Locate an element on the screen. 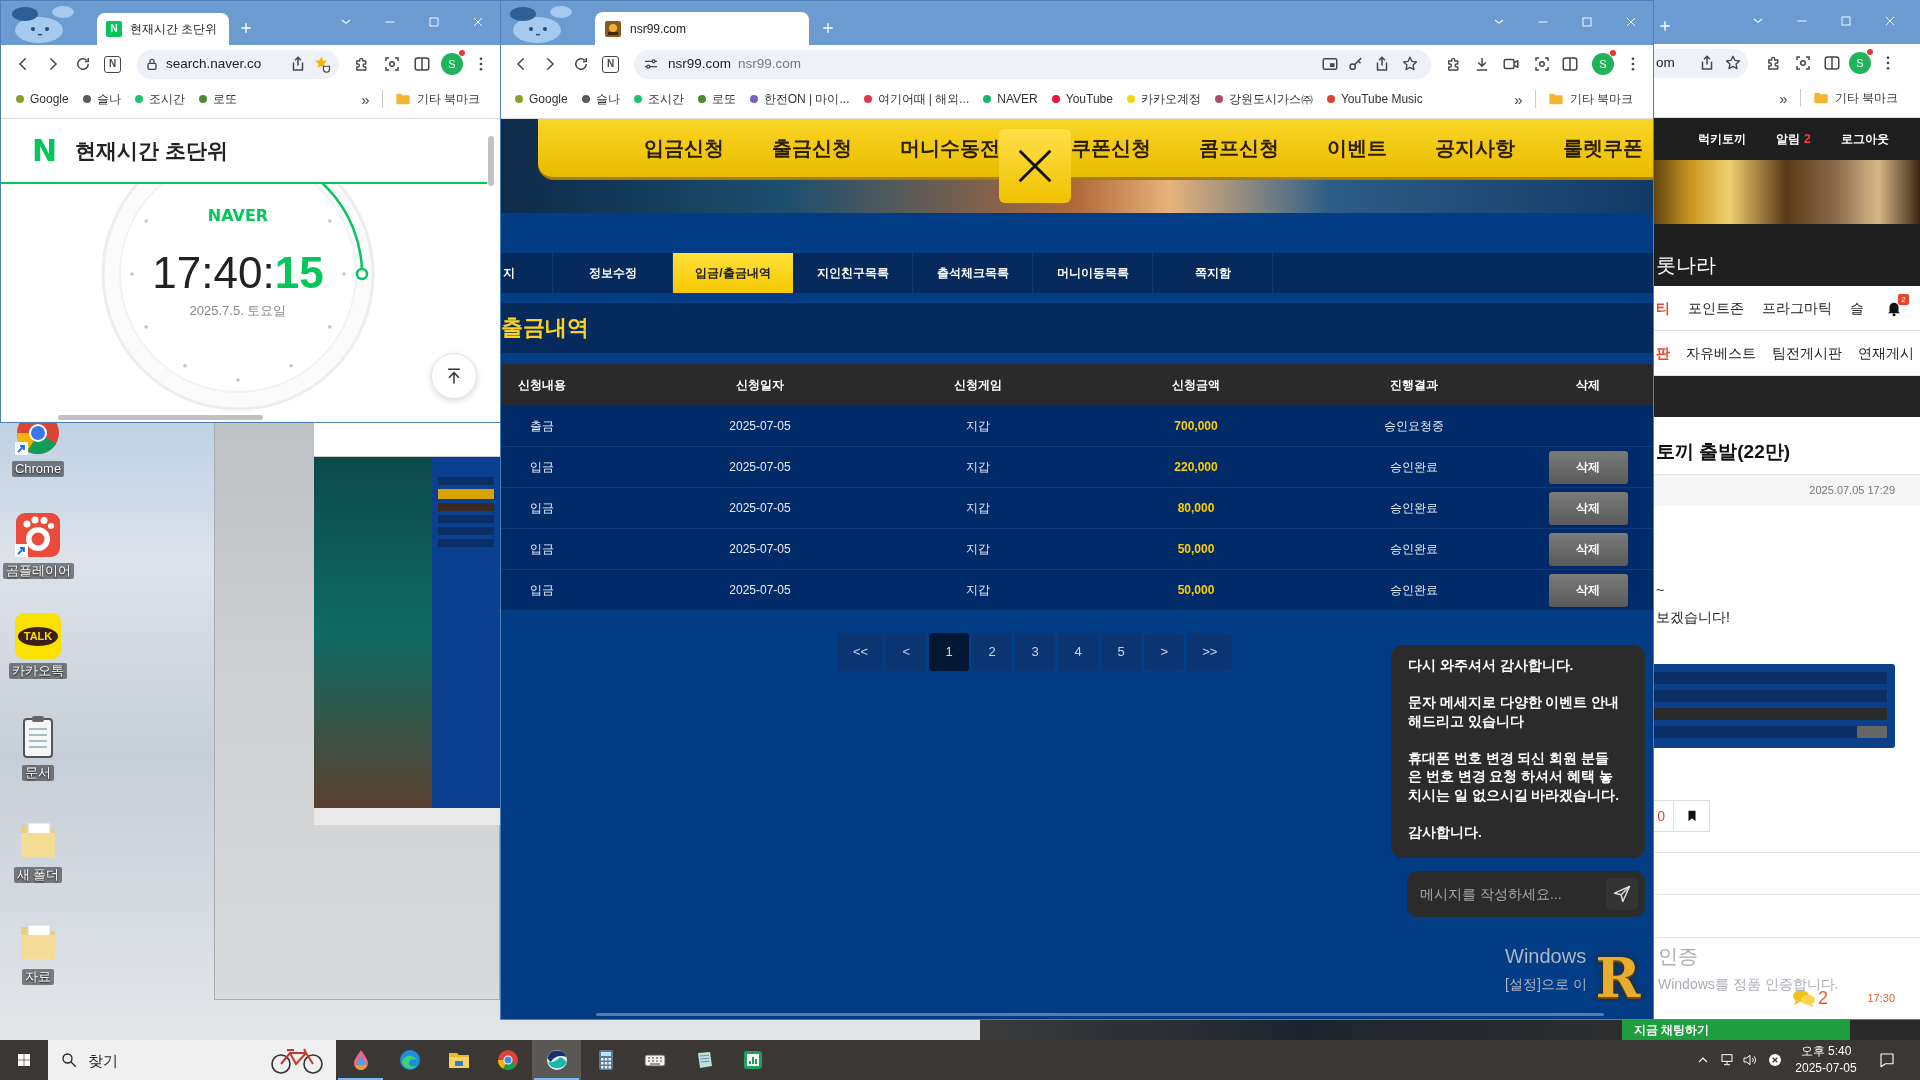  pagination-button: 4 is located at coordinates (1078, 652).